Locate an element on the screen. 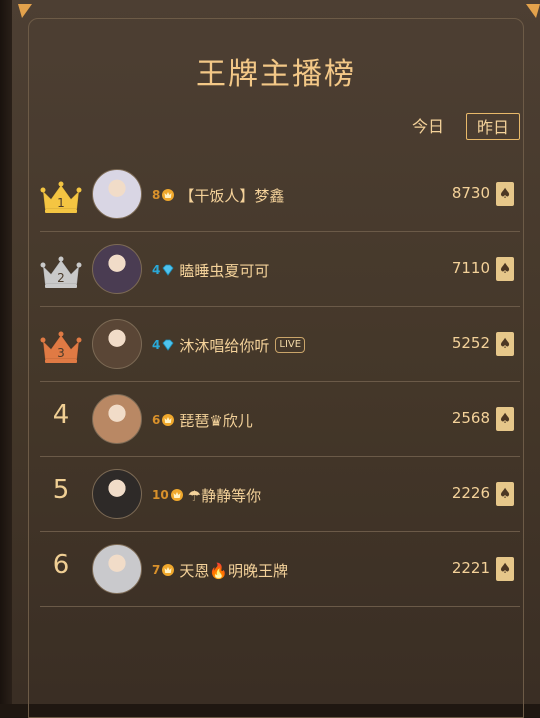  corner-ornament-left is located at coordinates (25, 11).